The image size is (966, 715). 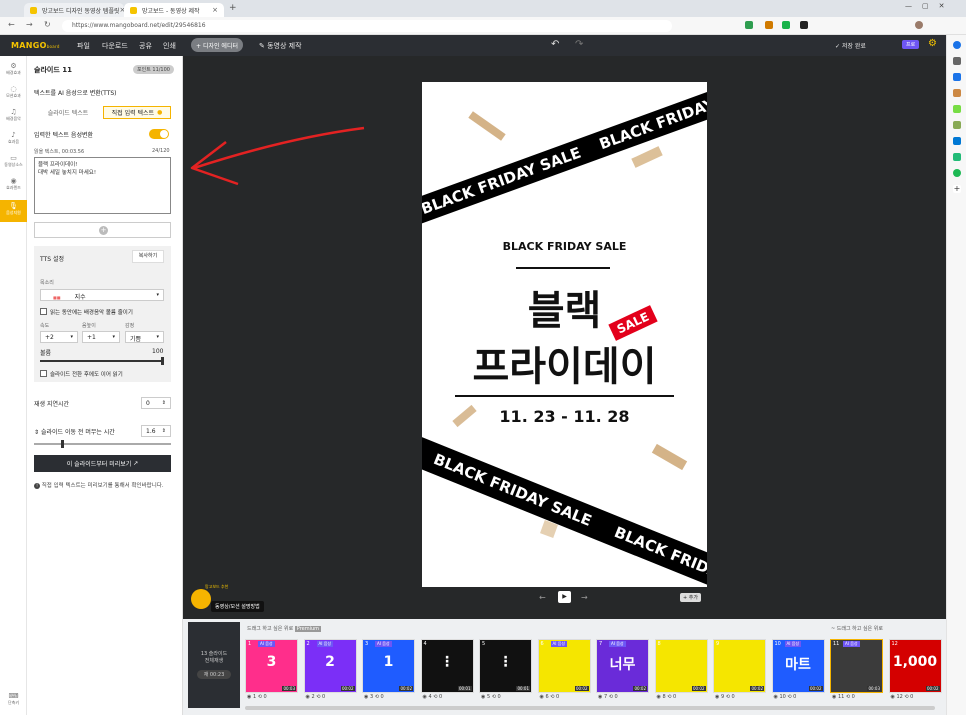 I want to click on stepper-icon: ⇕, so click(x=163, y=403).